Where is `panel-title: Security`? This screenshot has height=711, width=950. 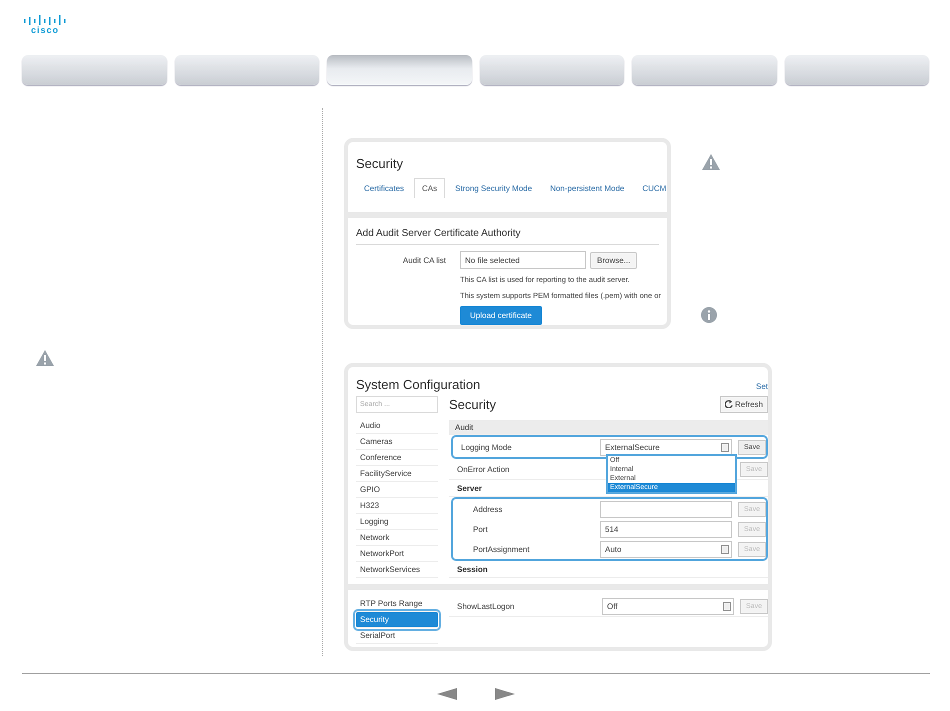 panel-title: Security is located at coordinates (380, 163).